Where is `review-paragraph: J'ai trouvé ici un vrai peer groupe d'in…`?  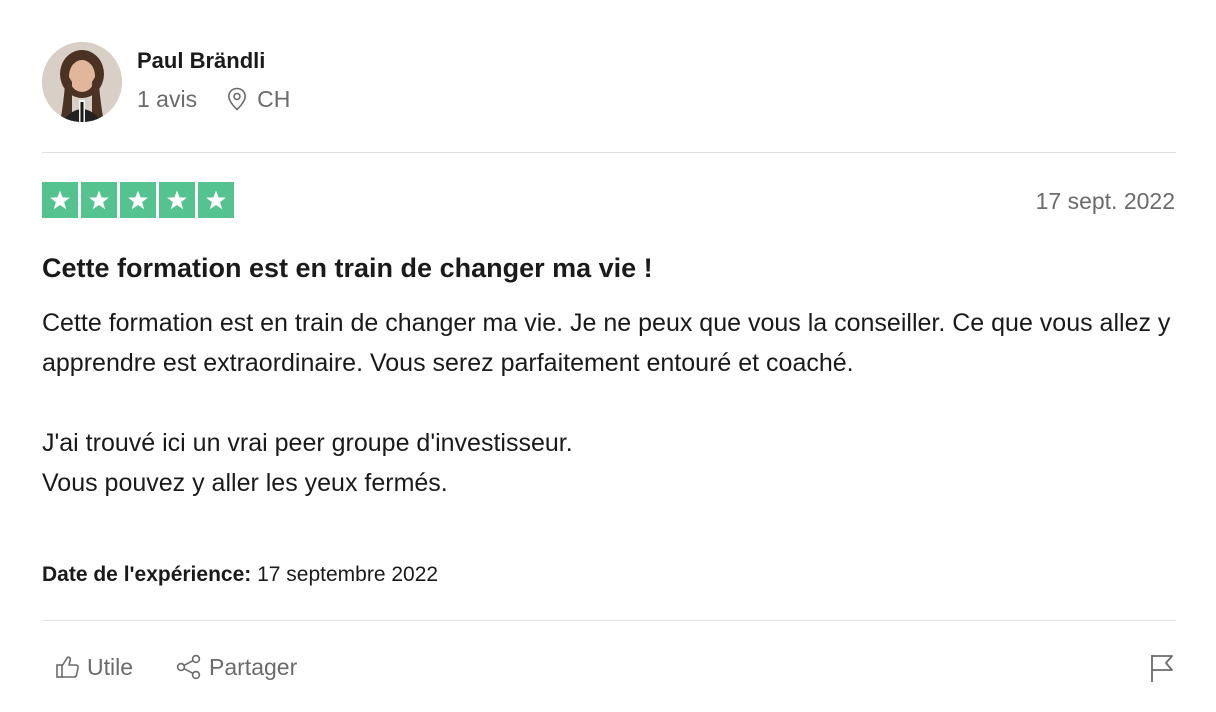
review-paragraph: J'ai trouvé ici un vrai peer groupe d'in… is located at coordinates (307, 463).